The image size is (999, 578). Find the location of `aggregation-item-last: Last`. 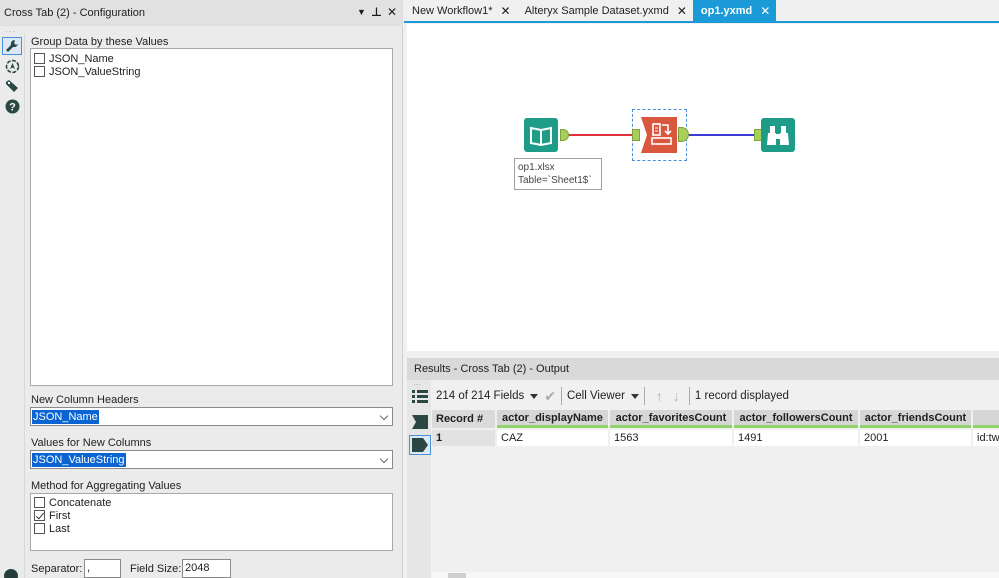

aggregation-item-last: Last is located at coordinates (211, 528).